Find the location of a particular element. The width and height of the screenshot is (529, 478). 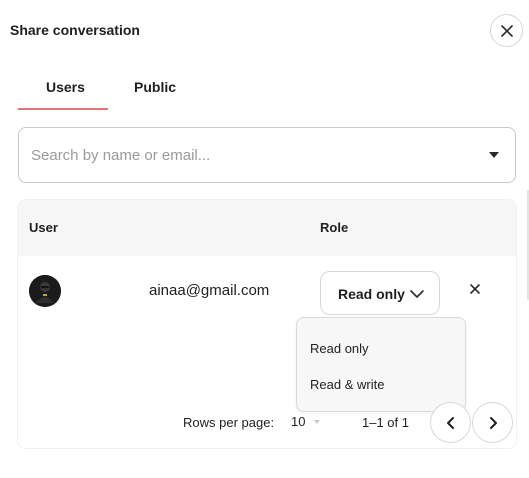

avatar is located at coordinates (45, 291).